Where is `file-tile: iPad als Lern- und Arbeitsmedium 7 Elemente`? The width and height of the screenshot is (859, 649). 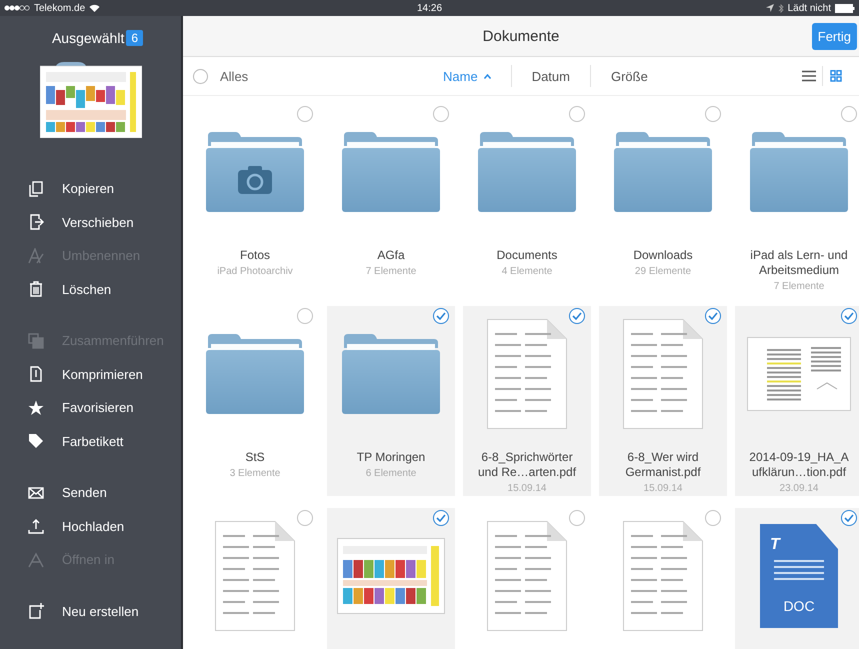 file-tile: iPad als Lern- und Arbeitsmedium 7 Elemente is located at coordinates (797, 199).